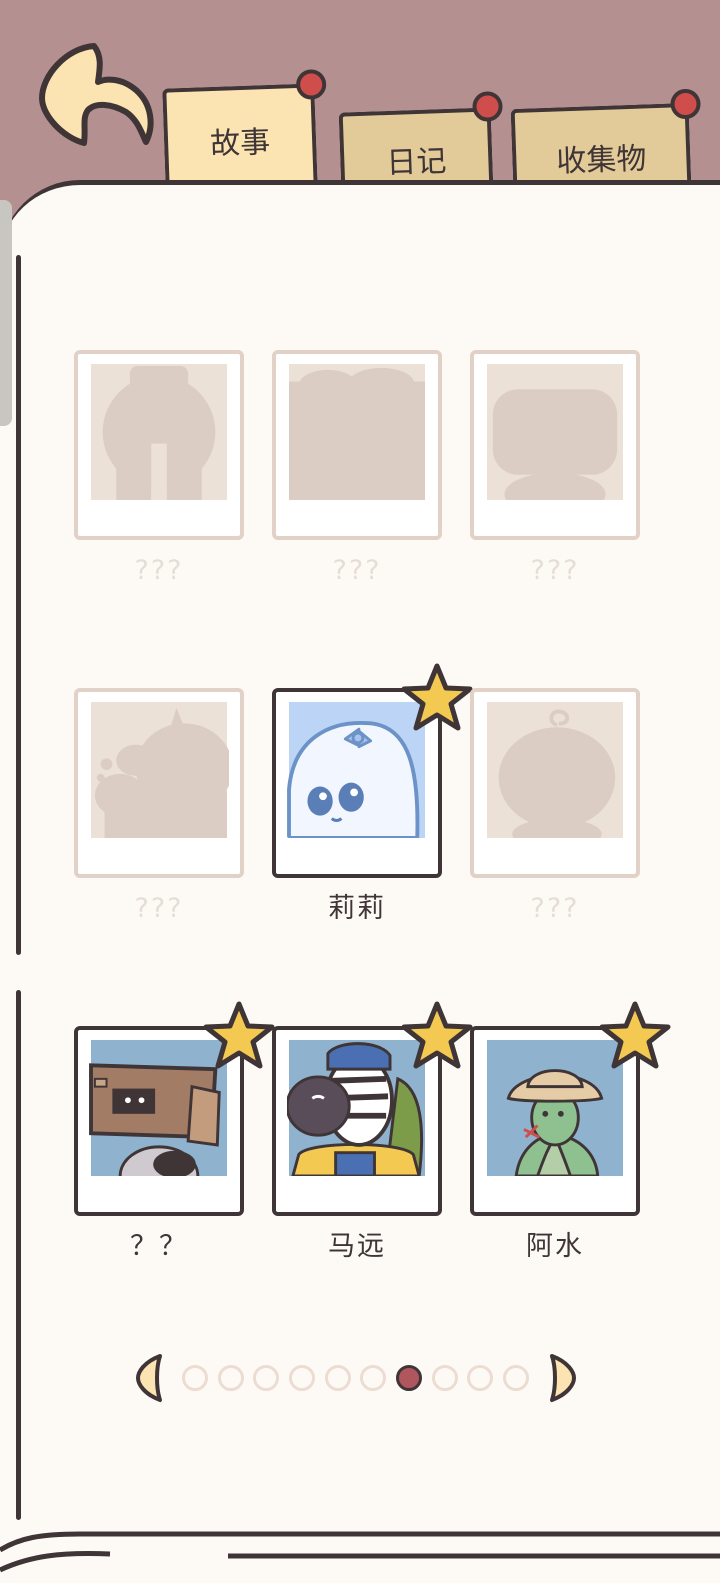  Describe the element at coordinates (240, 143) in the screenshot. I see `tab-story-label: 故事` at that location.